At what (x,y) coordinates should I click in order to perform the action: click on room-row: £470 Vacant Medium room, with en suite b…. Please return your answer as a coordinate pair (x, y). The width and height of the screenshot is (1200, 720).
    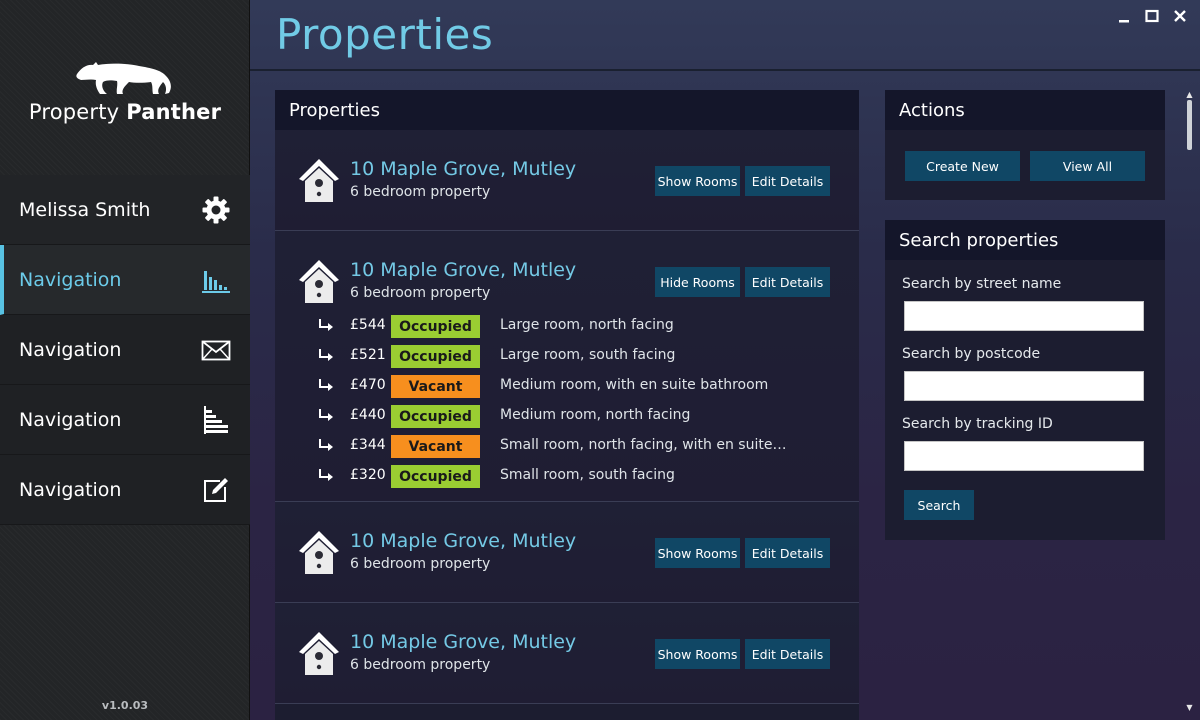
    Looking at the image, I should click on (567, 386).